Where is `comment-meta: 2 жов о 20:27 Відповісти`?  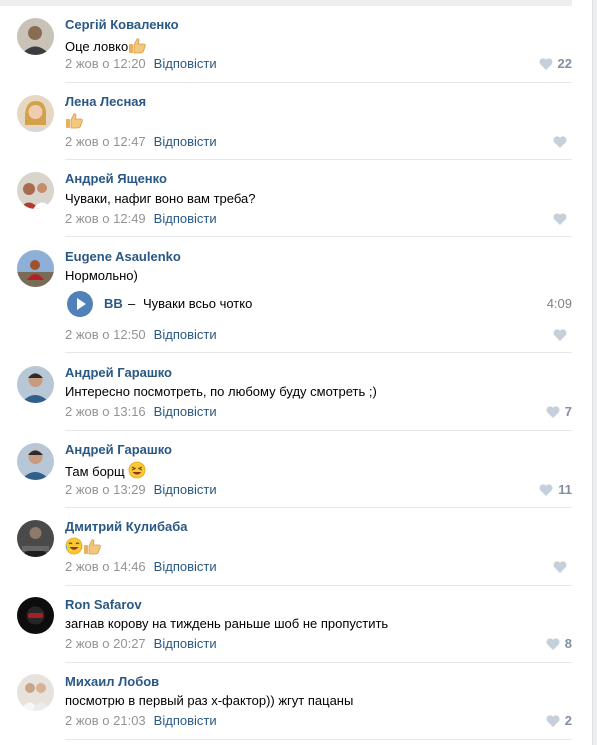 comment-meta: 2 жов о 20:27 Відповісти is located at coordinates (141, 643).